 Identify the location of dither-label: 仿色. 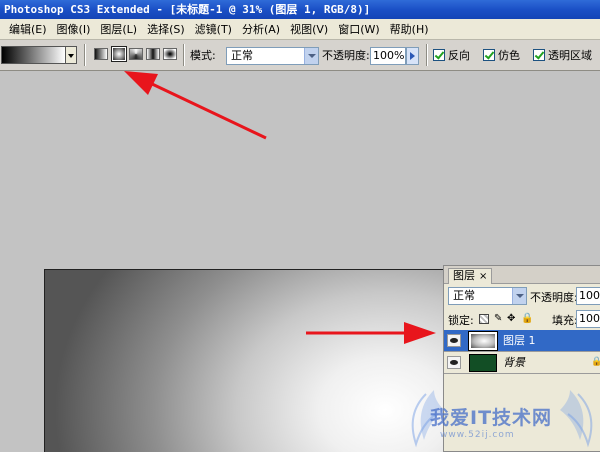
(509, 55).